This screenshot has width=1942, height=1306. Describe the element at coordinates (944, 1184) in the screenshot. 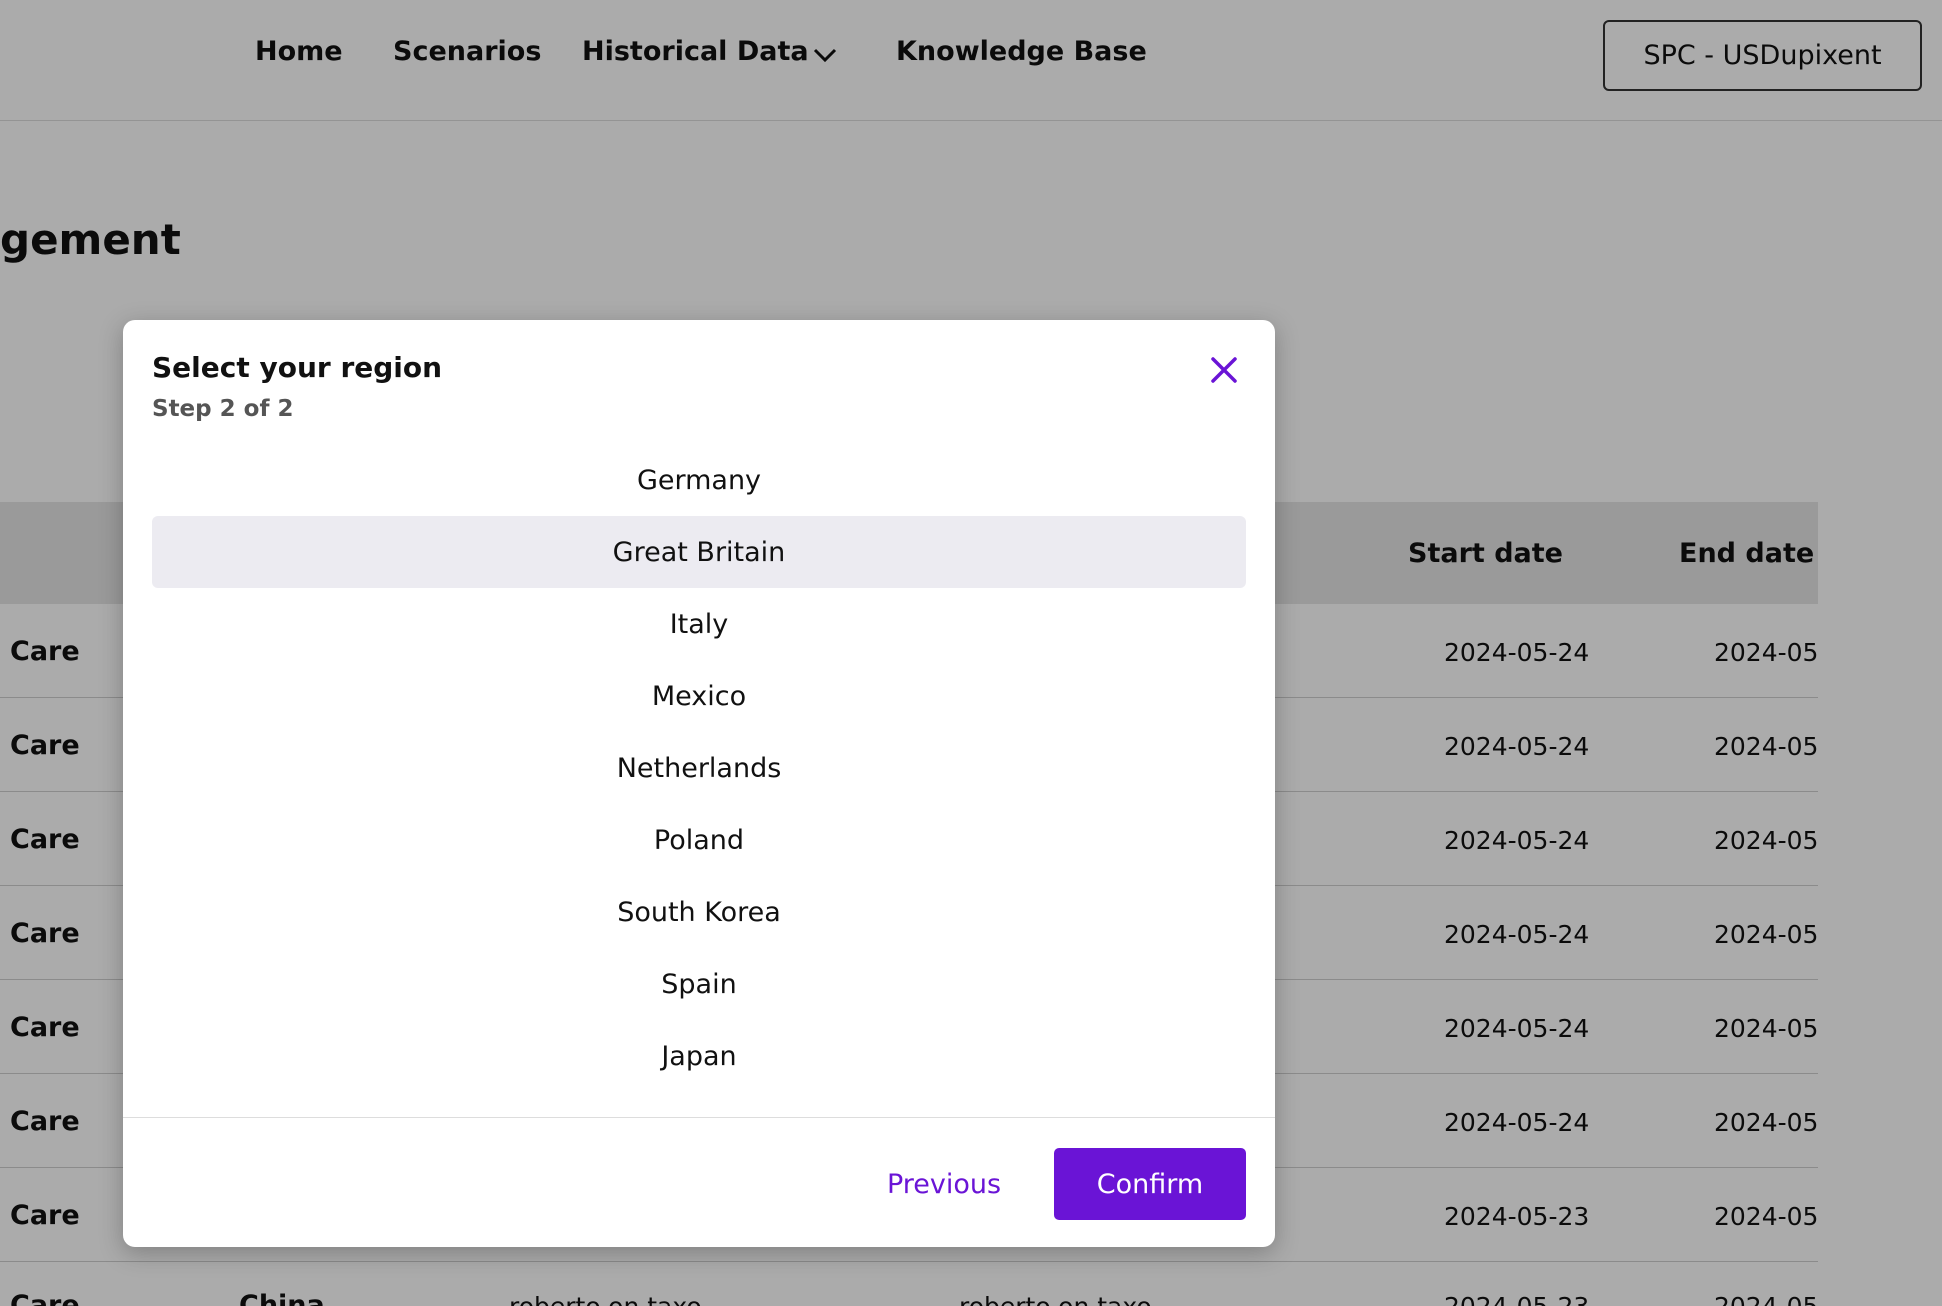

I see `previous-button: Previous` at that location.